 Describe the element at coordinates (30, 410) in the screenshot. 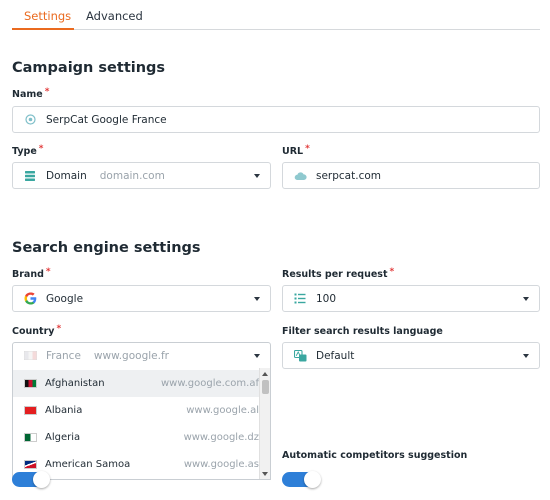

I see `albania-flag-icon` at that location.